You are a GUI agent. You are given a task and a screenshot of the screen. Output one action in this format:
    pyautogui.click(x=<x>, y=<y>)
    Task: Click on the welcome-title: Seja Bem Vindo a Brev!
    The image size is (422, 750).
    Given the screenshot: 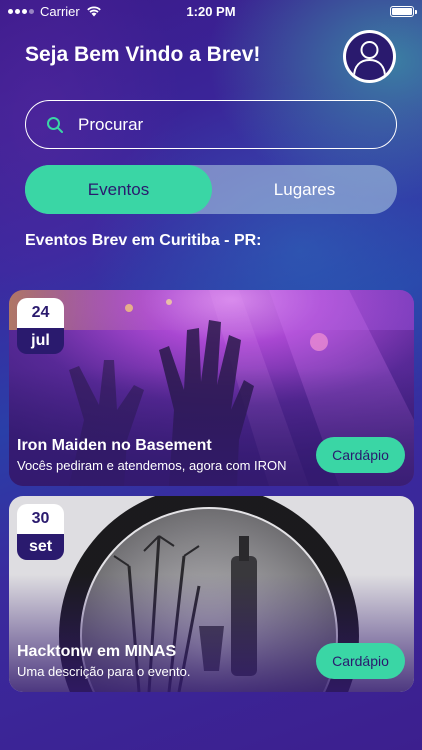 What is the action you would take?
    pyautogui.click(x=143, y=54)
    